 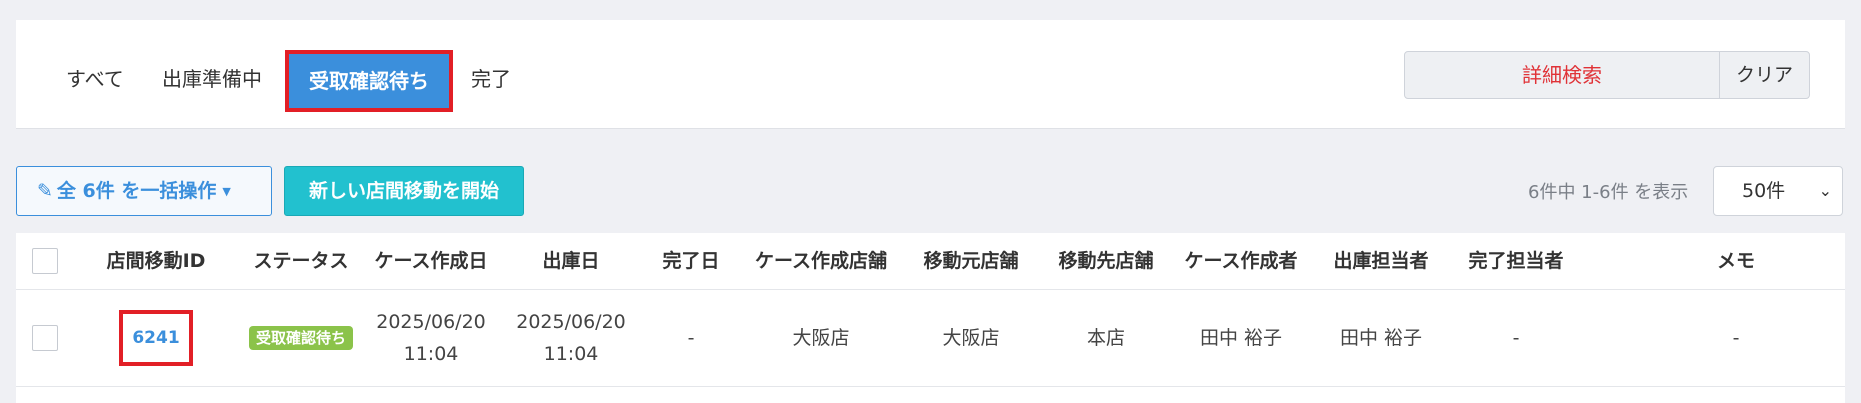 I want to click on cell-completer: -, so click(x=1516, y=338).